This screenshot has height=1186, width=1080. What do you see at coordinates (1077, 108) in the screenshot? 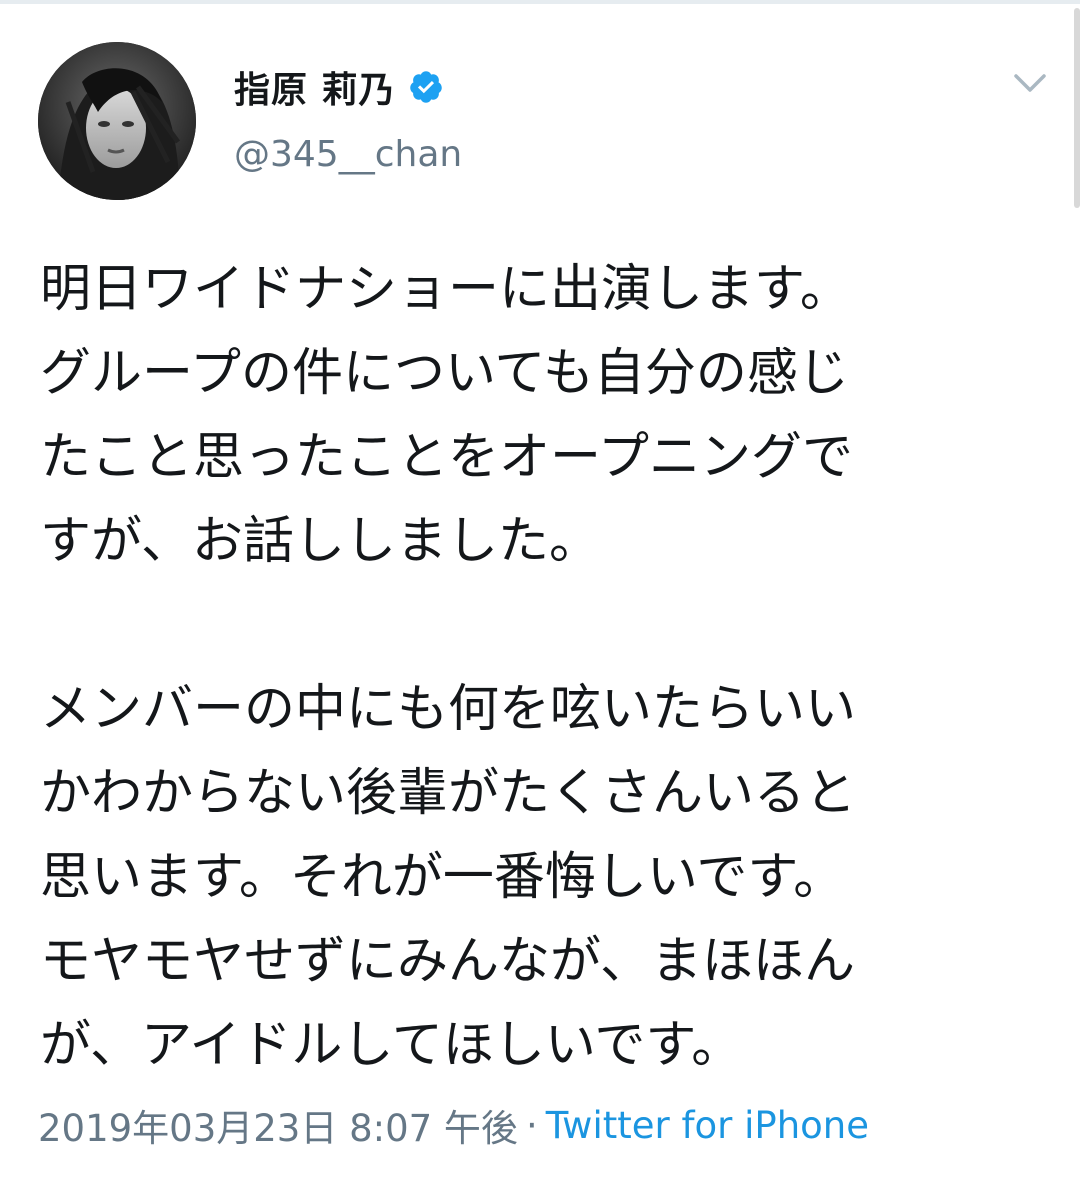
I see `scrollbar` at bounding box center [1077, 108].